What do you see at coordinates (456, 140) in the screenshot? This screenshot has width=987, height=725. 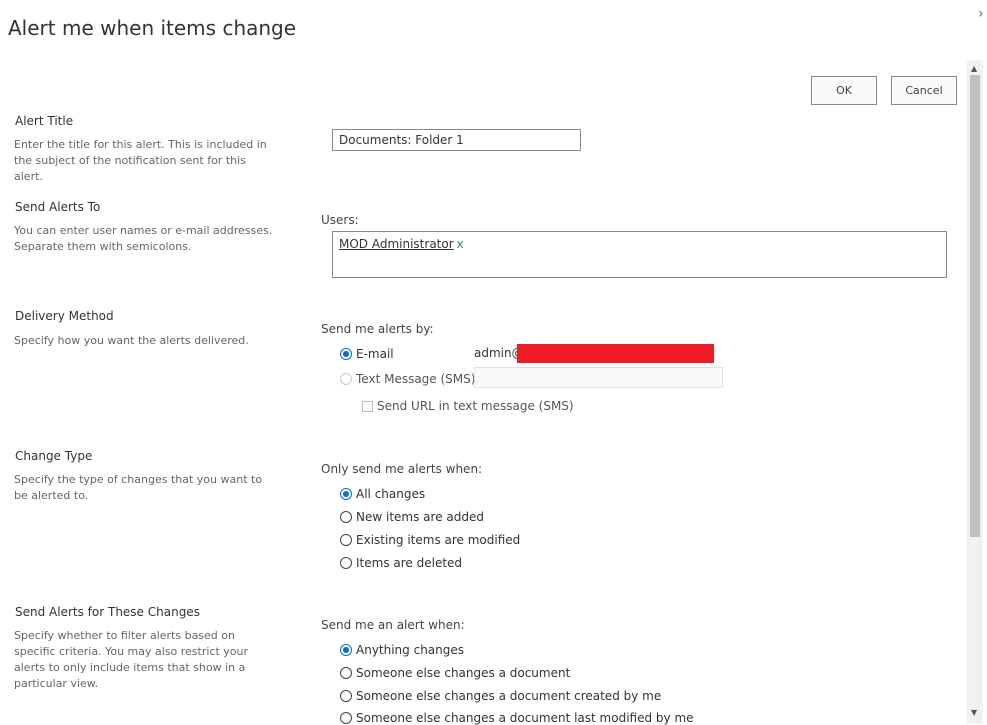 I see `alert-title-input: Documents: Folder 1` at bounding box center [456, 140].